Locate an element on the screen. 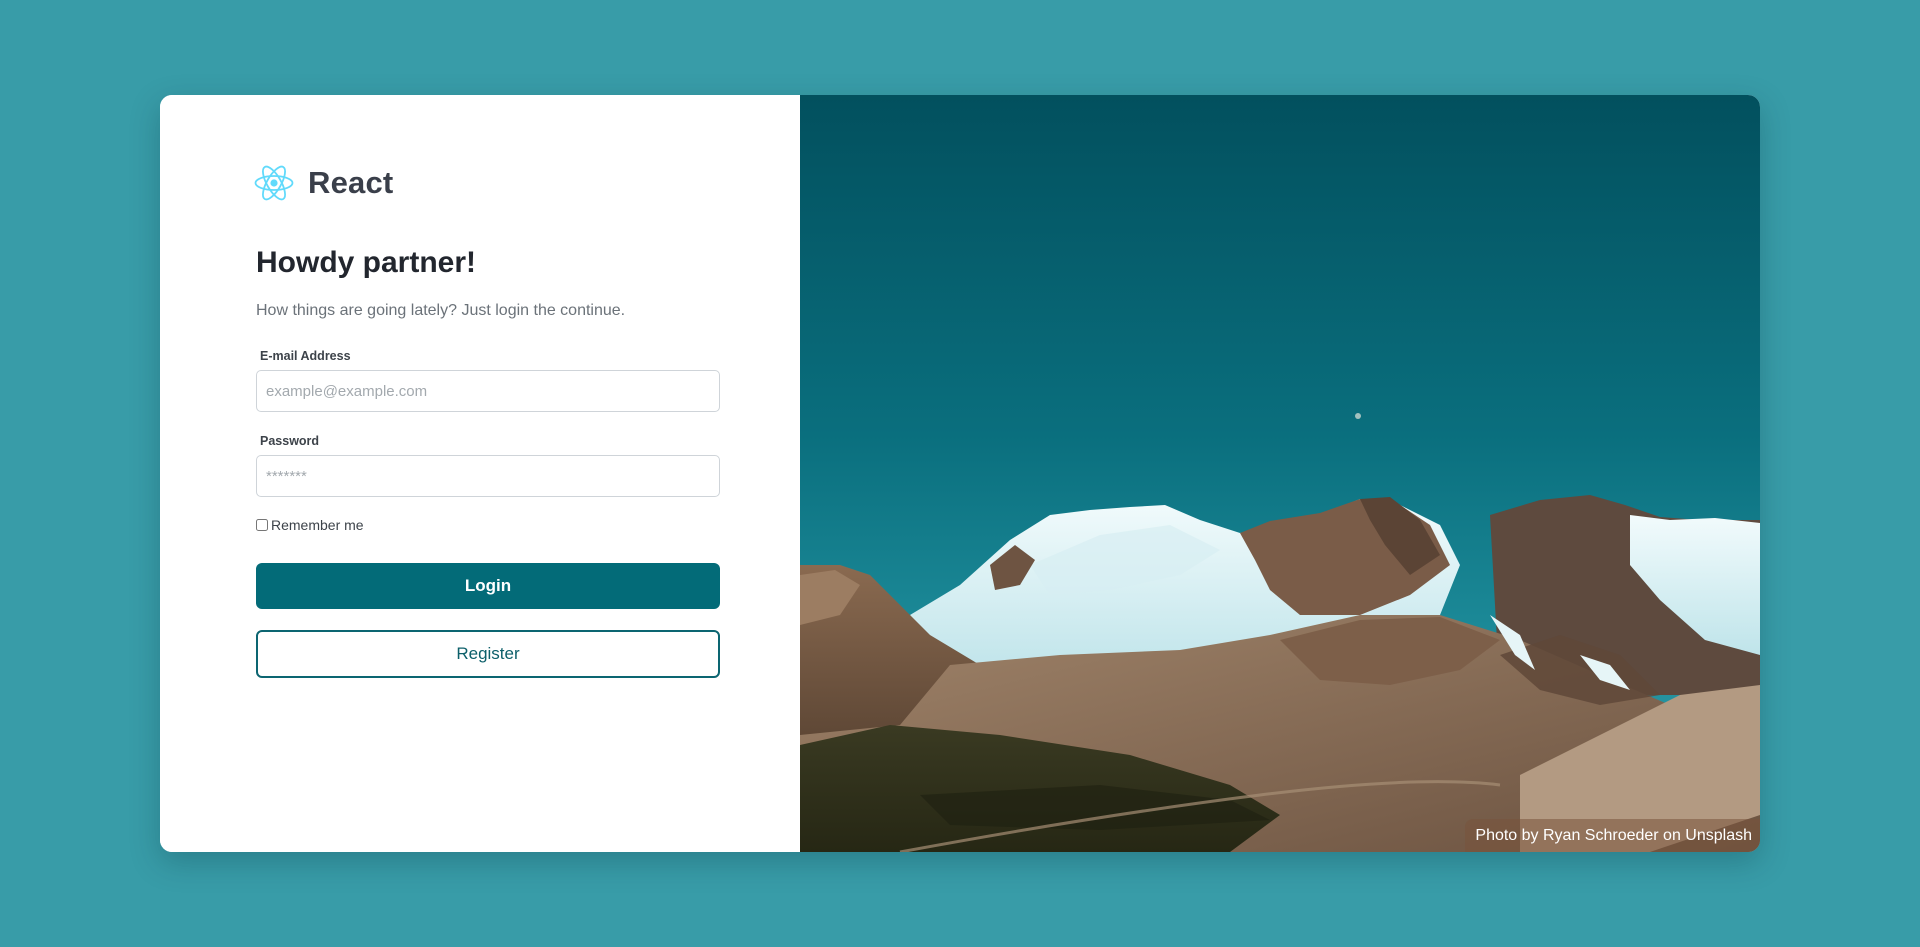  photo-credit: Photo by Ryan Schroeder on Unsplash is located at coordinates (1612, 835).